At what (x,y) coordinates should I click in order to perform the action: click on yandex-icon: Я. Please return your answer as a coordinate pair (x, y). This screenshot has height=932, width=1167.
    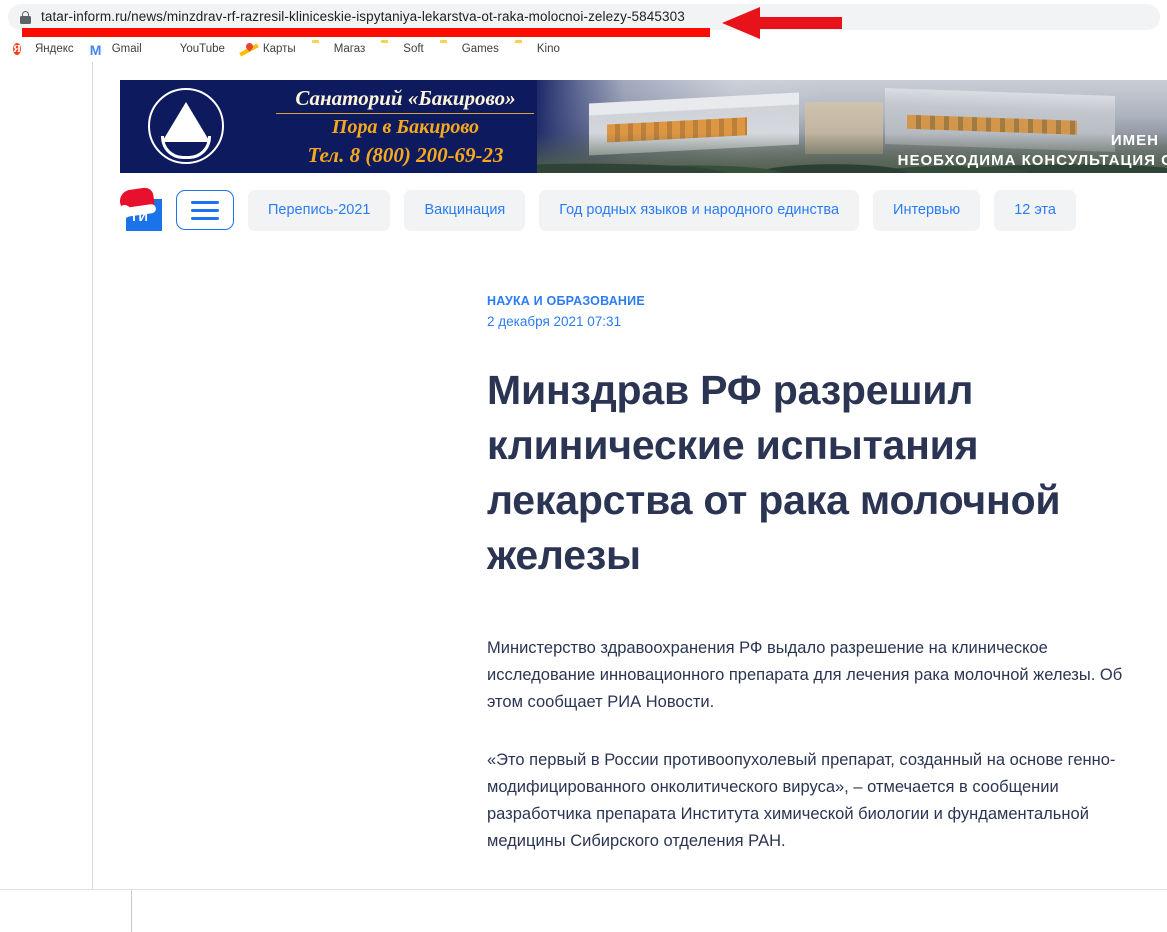
    Looking at the image, I should click on (17, 49).